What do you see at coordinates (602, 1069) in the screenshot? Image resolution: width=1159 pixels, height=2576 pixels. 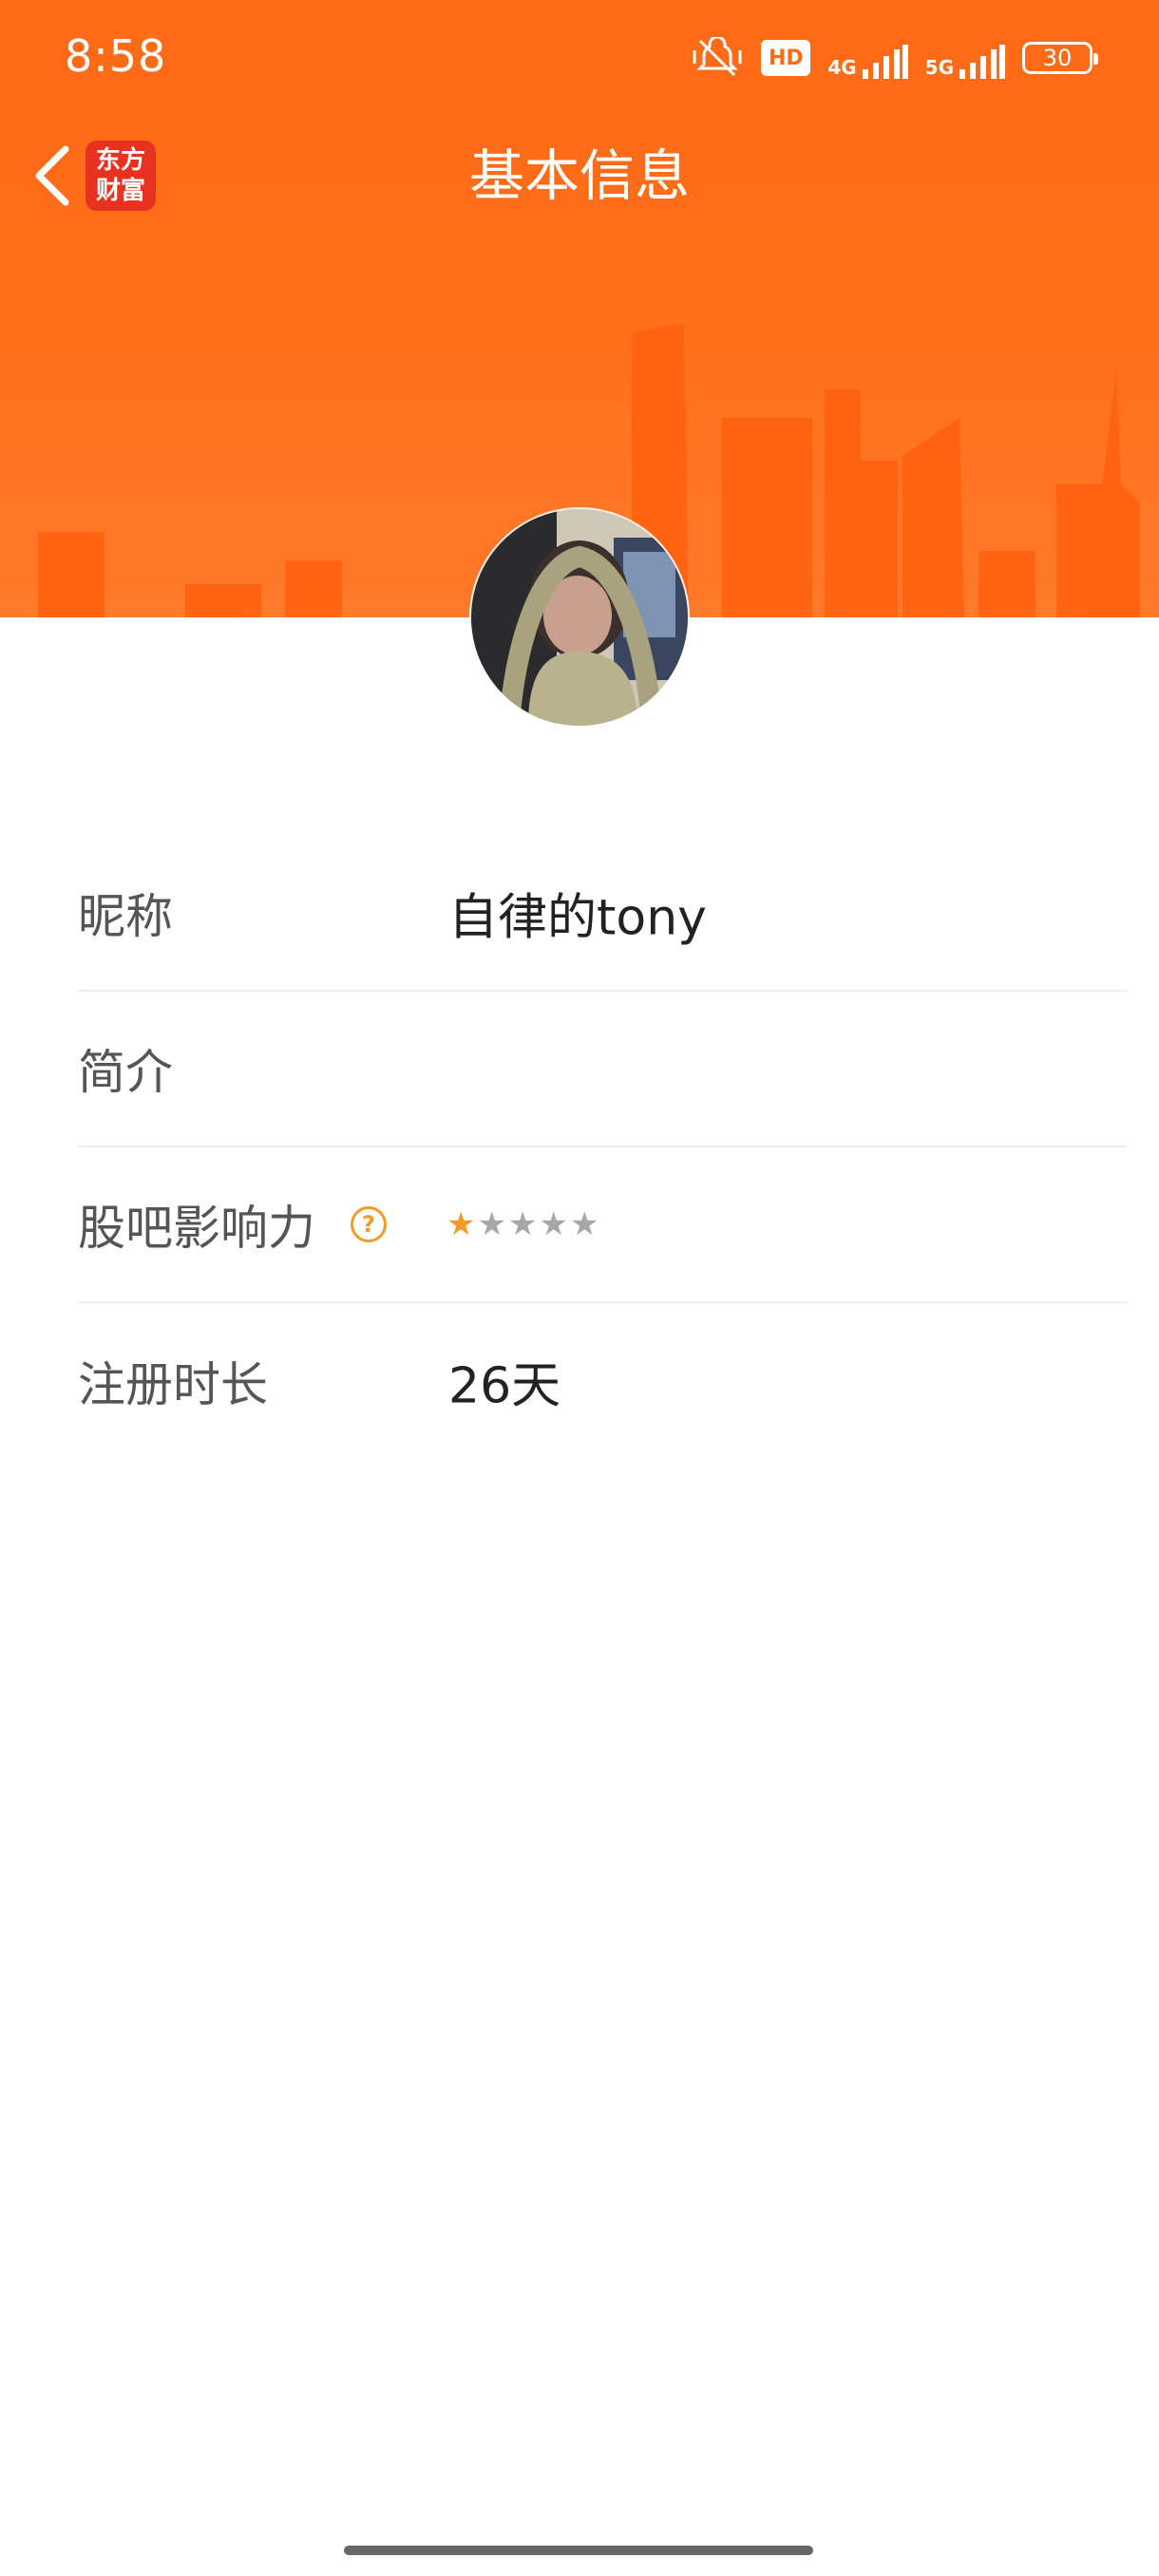 I see `intro-row: 简介` at bounding box center [602, 1069].